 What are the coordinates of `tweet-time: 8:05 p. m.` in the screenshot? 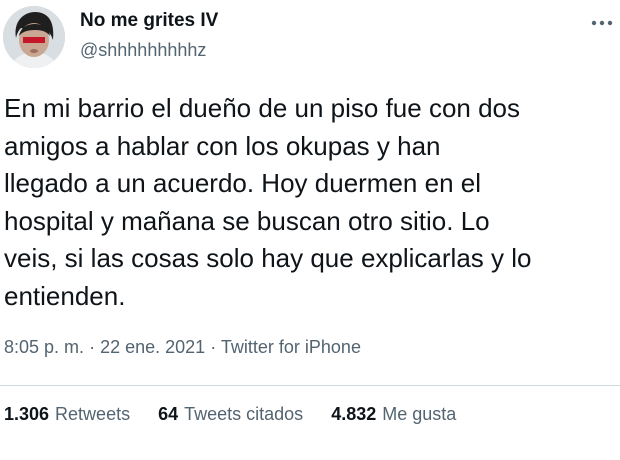 It's located at (44, 347).